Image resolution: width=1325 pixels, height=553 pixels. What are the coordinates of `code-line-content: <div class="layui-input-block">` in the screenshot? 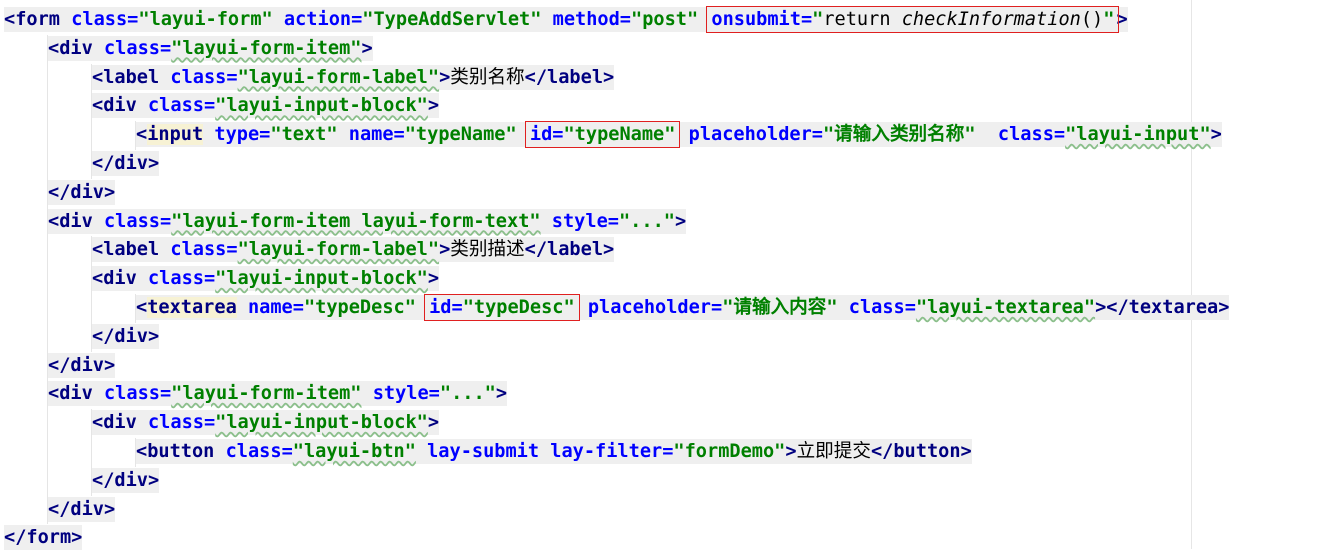 It's located at (266, 106).